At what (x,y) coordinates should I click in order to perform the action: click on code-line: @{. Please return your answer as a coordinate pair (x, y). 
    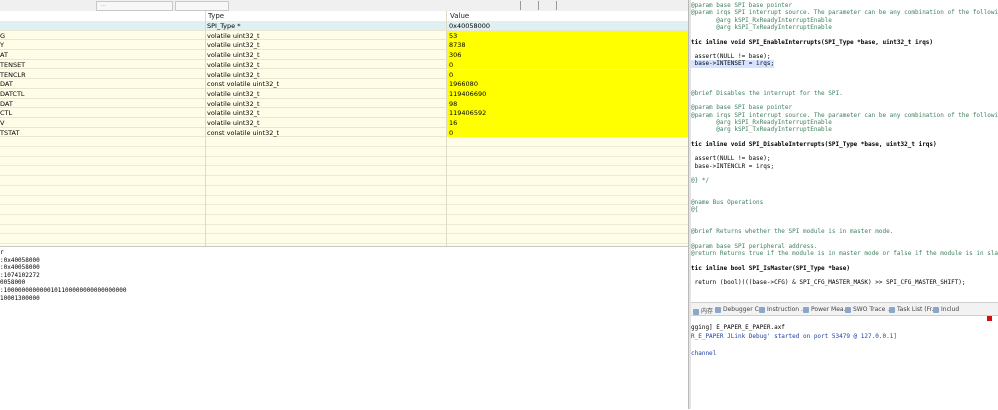
    Looking at the image, I should click on (695, 210).